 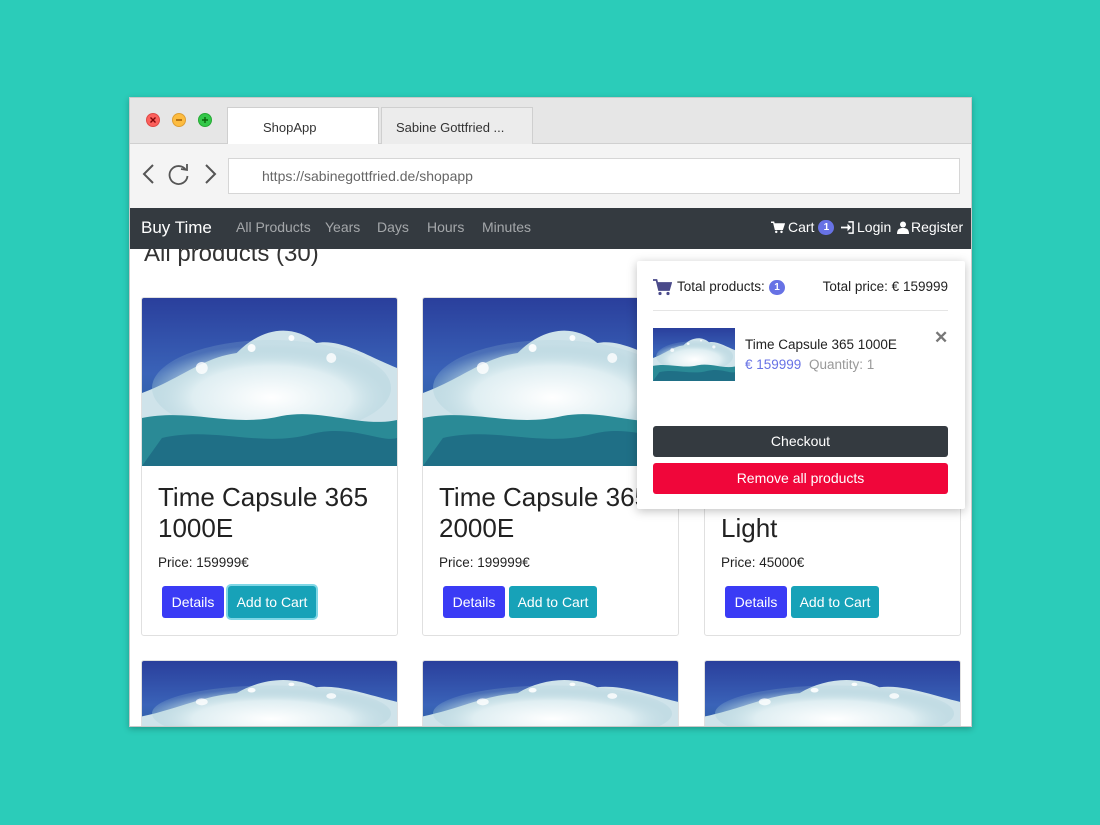 What do you see at coordinates (842, 364) in the screenshot?
I see `cart-item-quantity: Quantity: 1` at bounding box center [842, 364].